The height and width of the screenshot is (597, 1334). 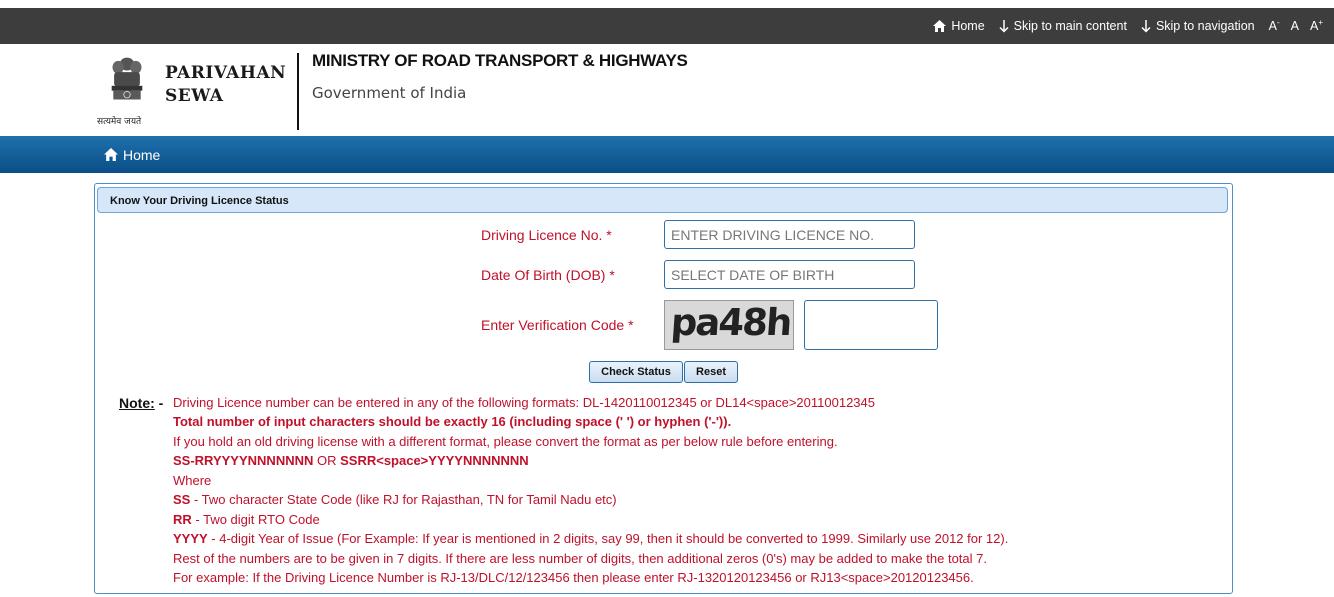 What do you see at coordinates (159, 403) in the screenshot?
I see `note-dash: -` at bounding box center [159, 403].